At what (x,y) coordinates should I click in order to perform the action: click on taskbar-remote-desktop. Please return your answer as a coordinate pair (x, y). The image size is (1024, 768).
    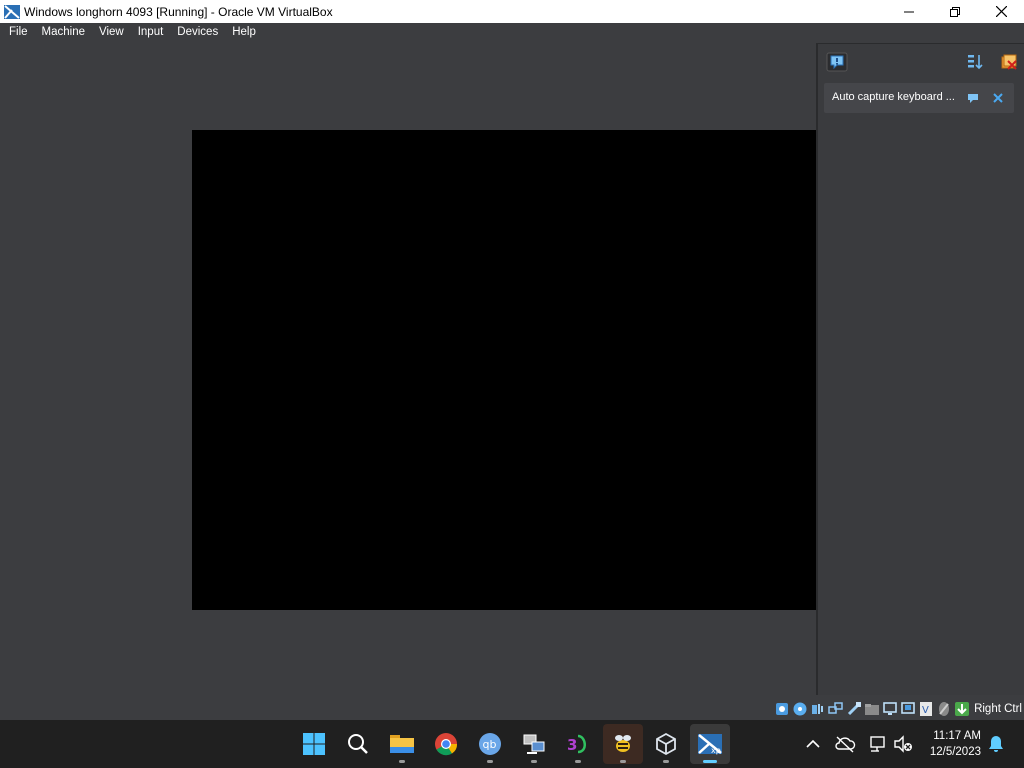
    Looking at the image, I should click on (534, 744).